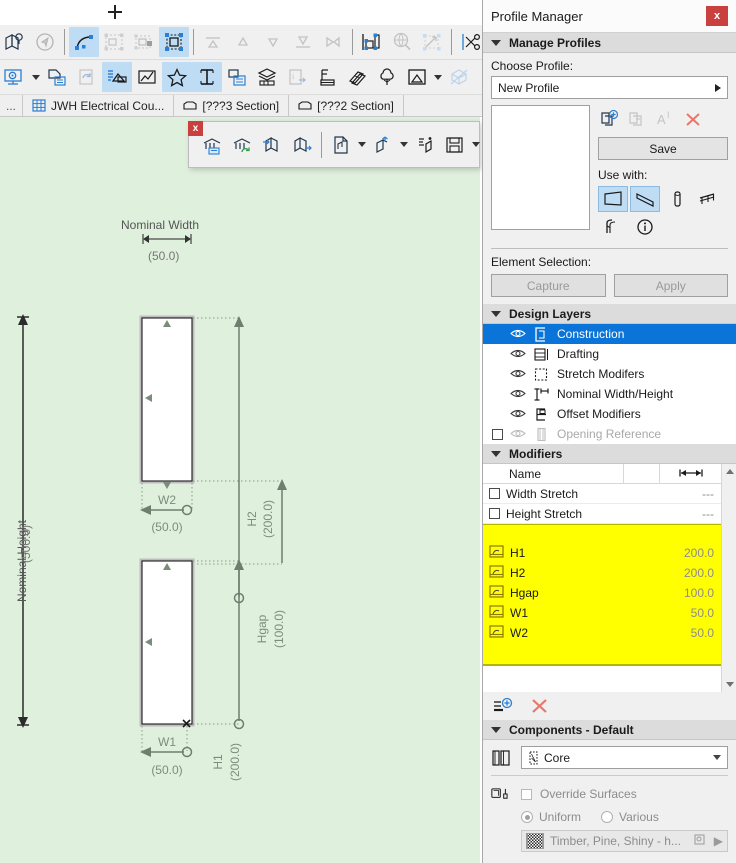  I want to click on layer-item-opening-reference: Opening Reference, so click(609, 434).